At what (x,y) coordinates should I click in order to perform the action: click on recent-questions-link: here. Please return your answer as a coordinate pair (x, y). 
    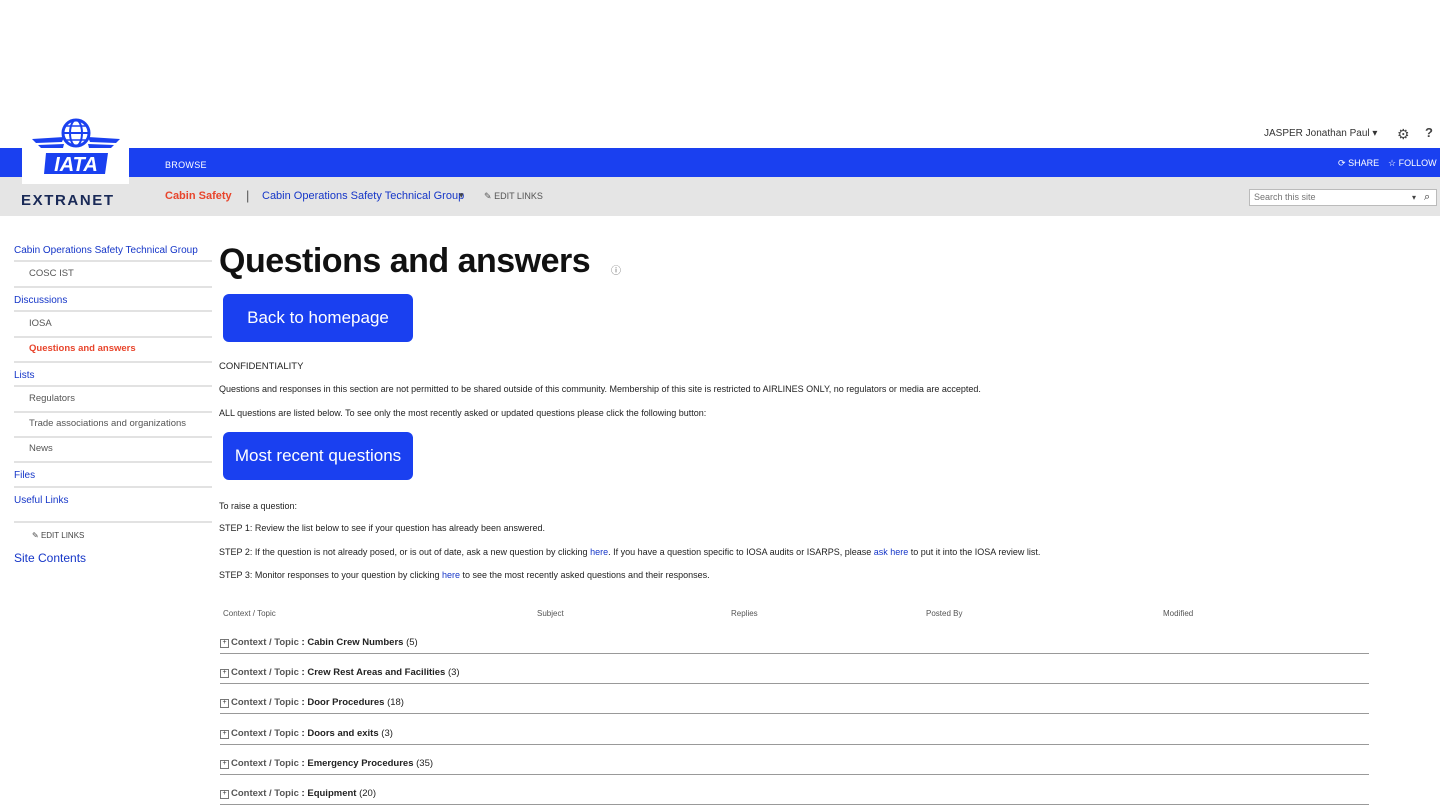
    Looking at the image, I should click on (451, 575).